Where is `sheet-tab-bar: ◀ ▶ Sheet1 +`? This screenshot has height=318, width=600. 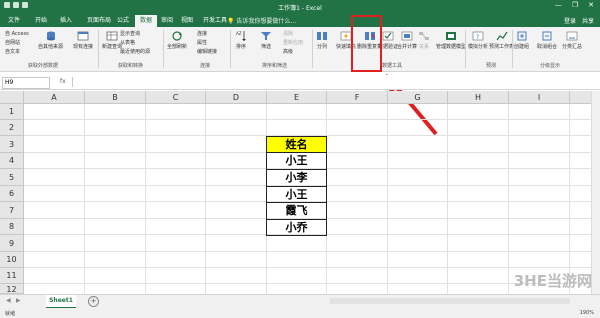 sheet-tab-bar: ◀ ▶ Sheet1 + is located at coordinates (300, 301).